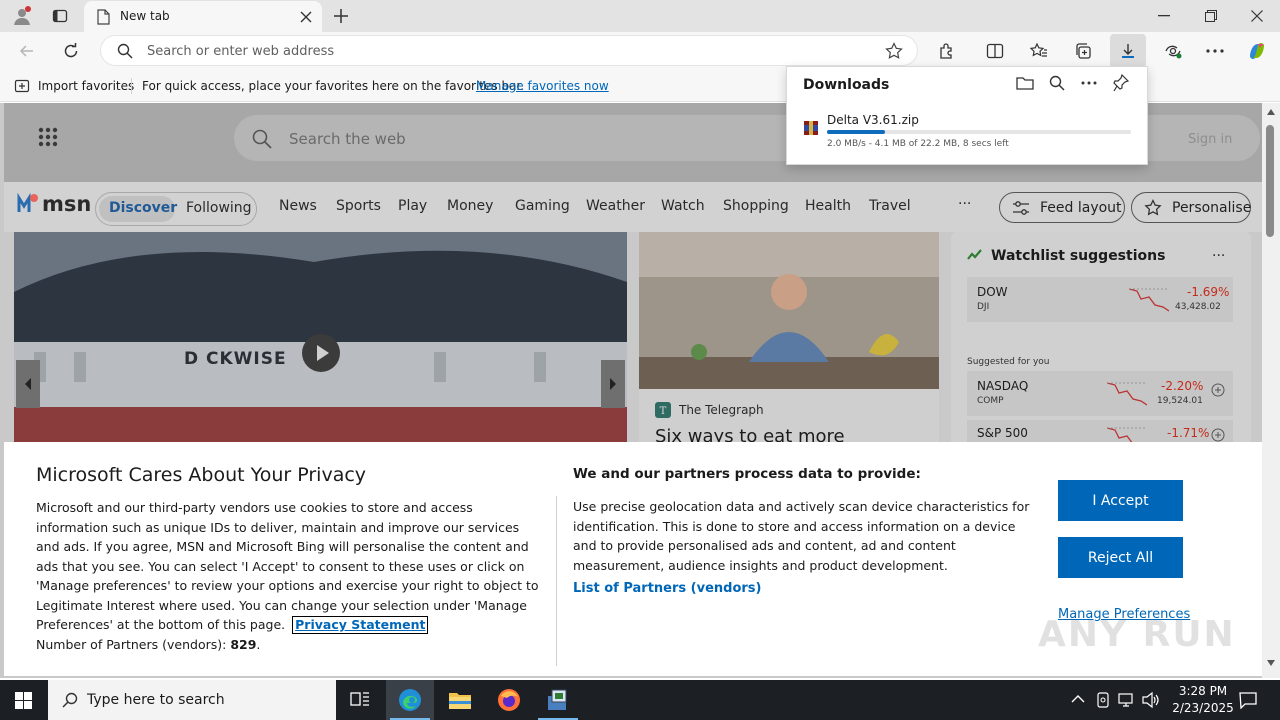 Image resolution: width=1280 pixels, height=720 pixels. What do you see at coordinates (542, 206) in the screenshot?
I see `nav-gaming: Gaming` at bounding box center [542, 206].